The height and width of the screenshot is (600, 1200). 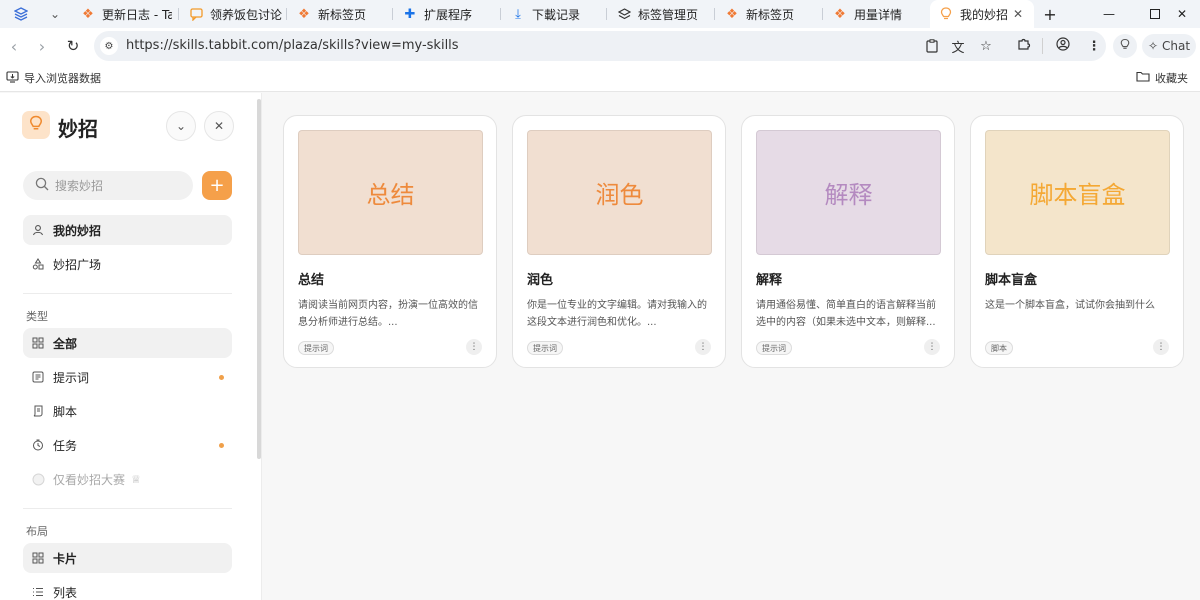 What do you see at coordinates (446, 14) in the screenshot?
I see `tab-3: ✚ 扩展程序` at bounding box center [446, 14].